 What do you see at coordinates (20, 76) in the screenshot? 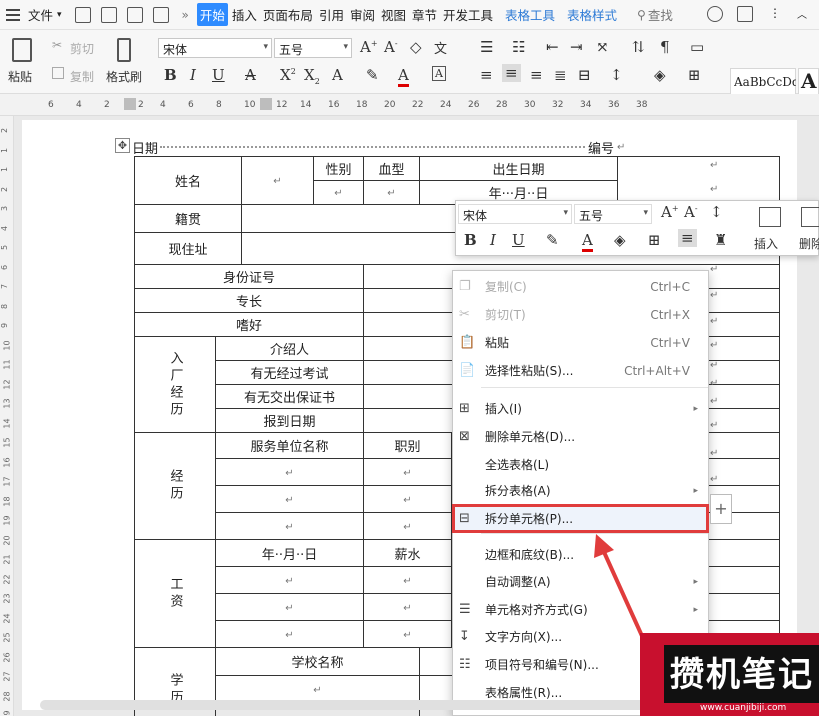
I see `paste-button: 粘贴` at bounding box center [20, 76].